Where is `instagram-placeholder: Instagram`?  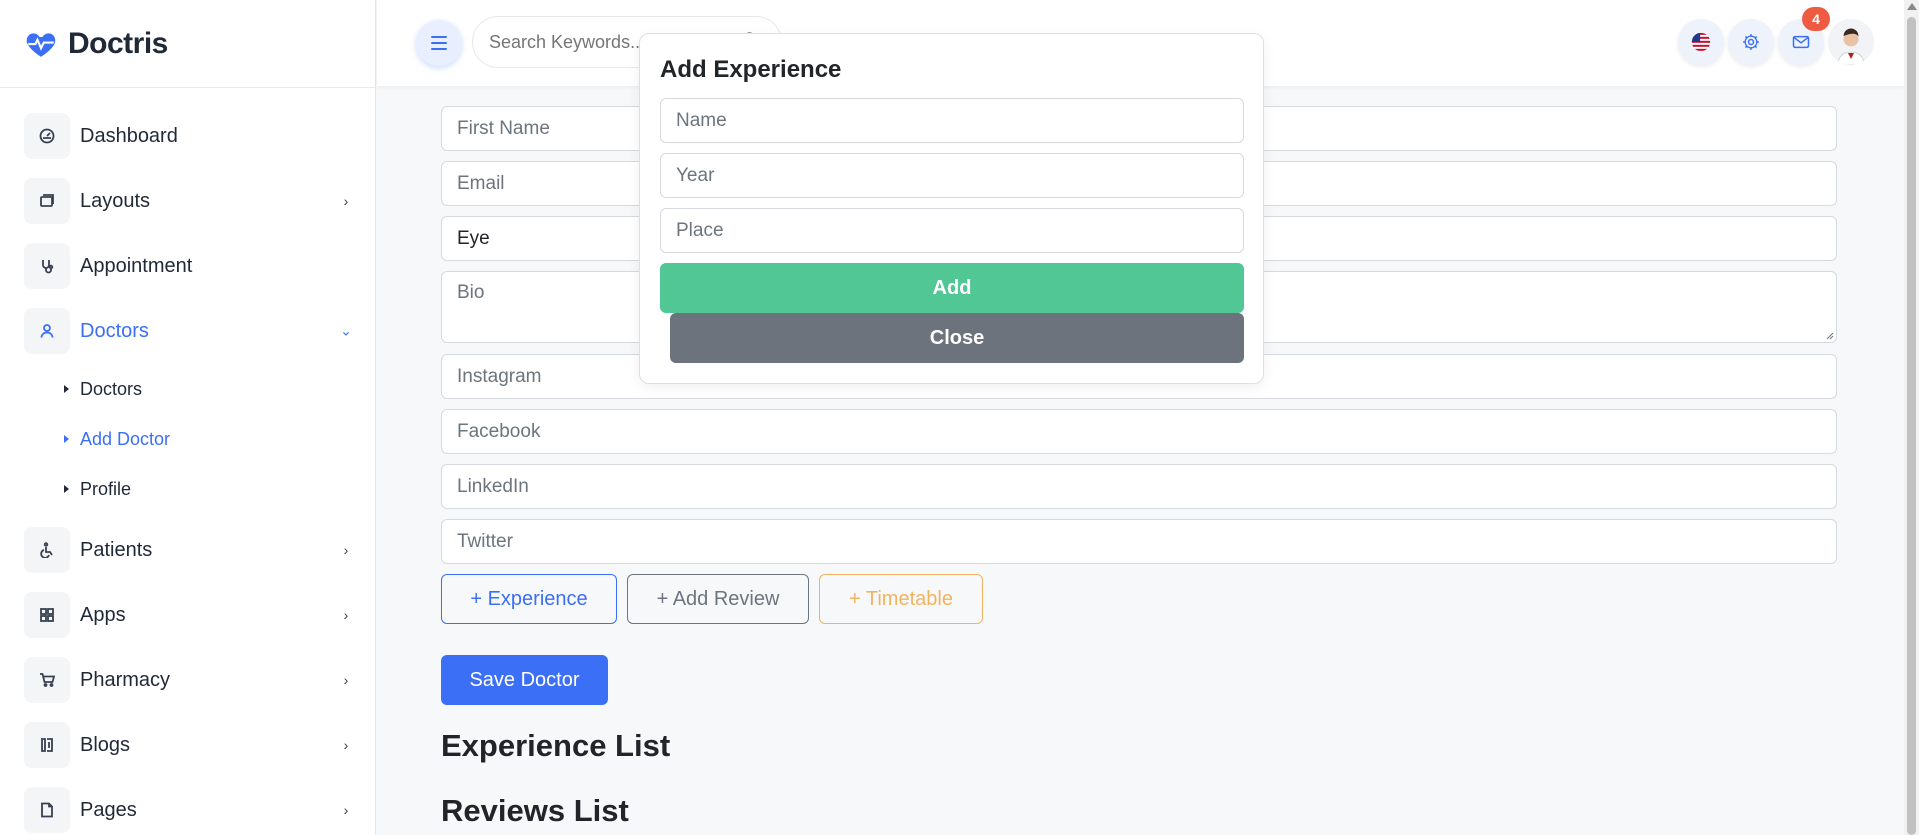
instagram-placeholder: Instagram is located at coordinates (499, 376).